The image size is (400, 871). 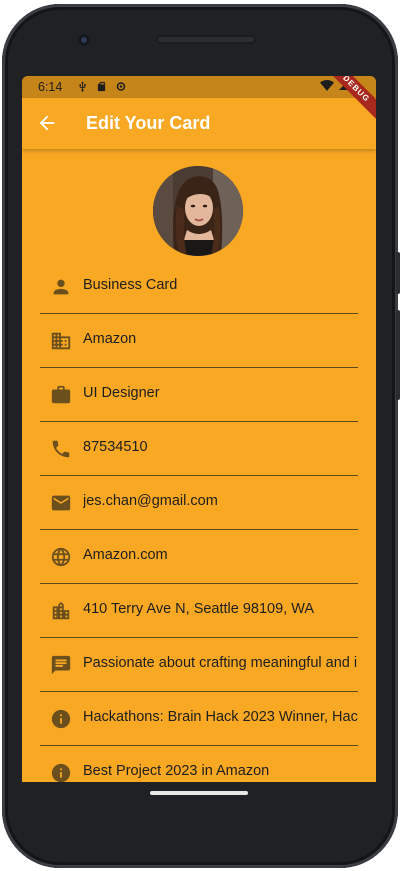 What do you see at coordinates (148, 123) in the screenshot?
I see `page-title: Edit Your Card` at bounding box center [148, 123].